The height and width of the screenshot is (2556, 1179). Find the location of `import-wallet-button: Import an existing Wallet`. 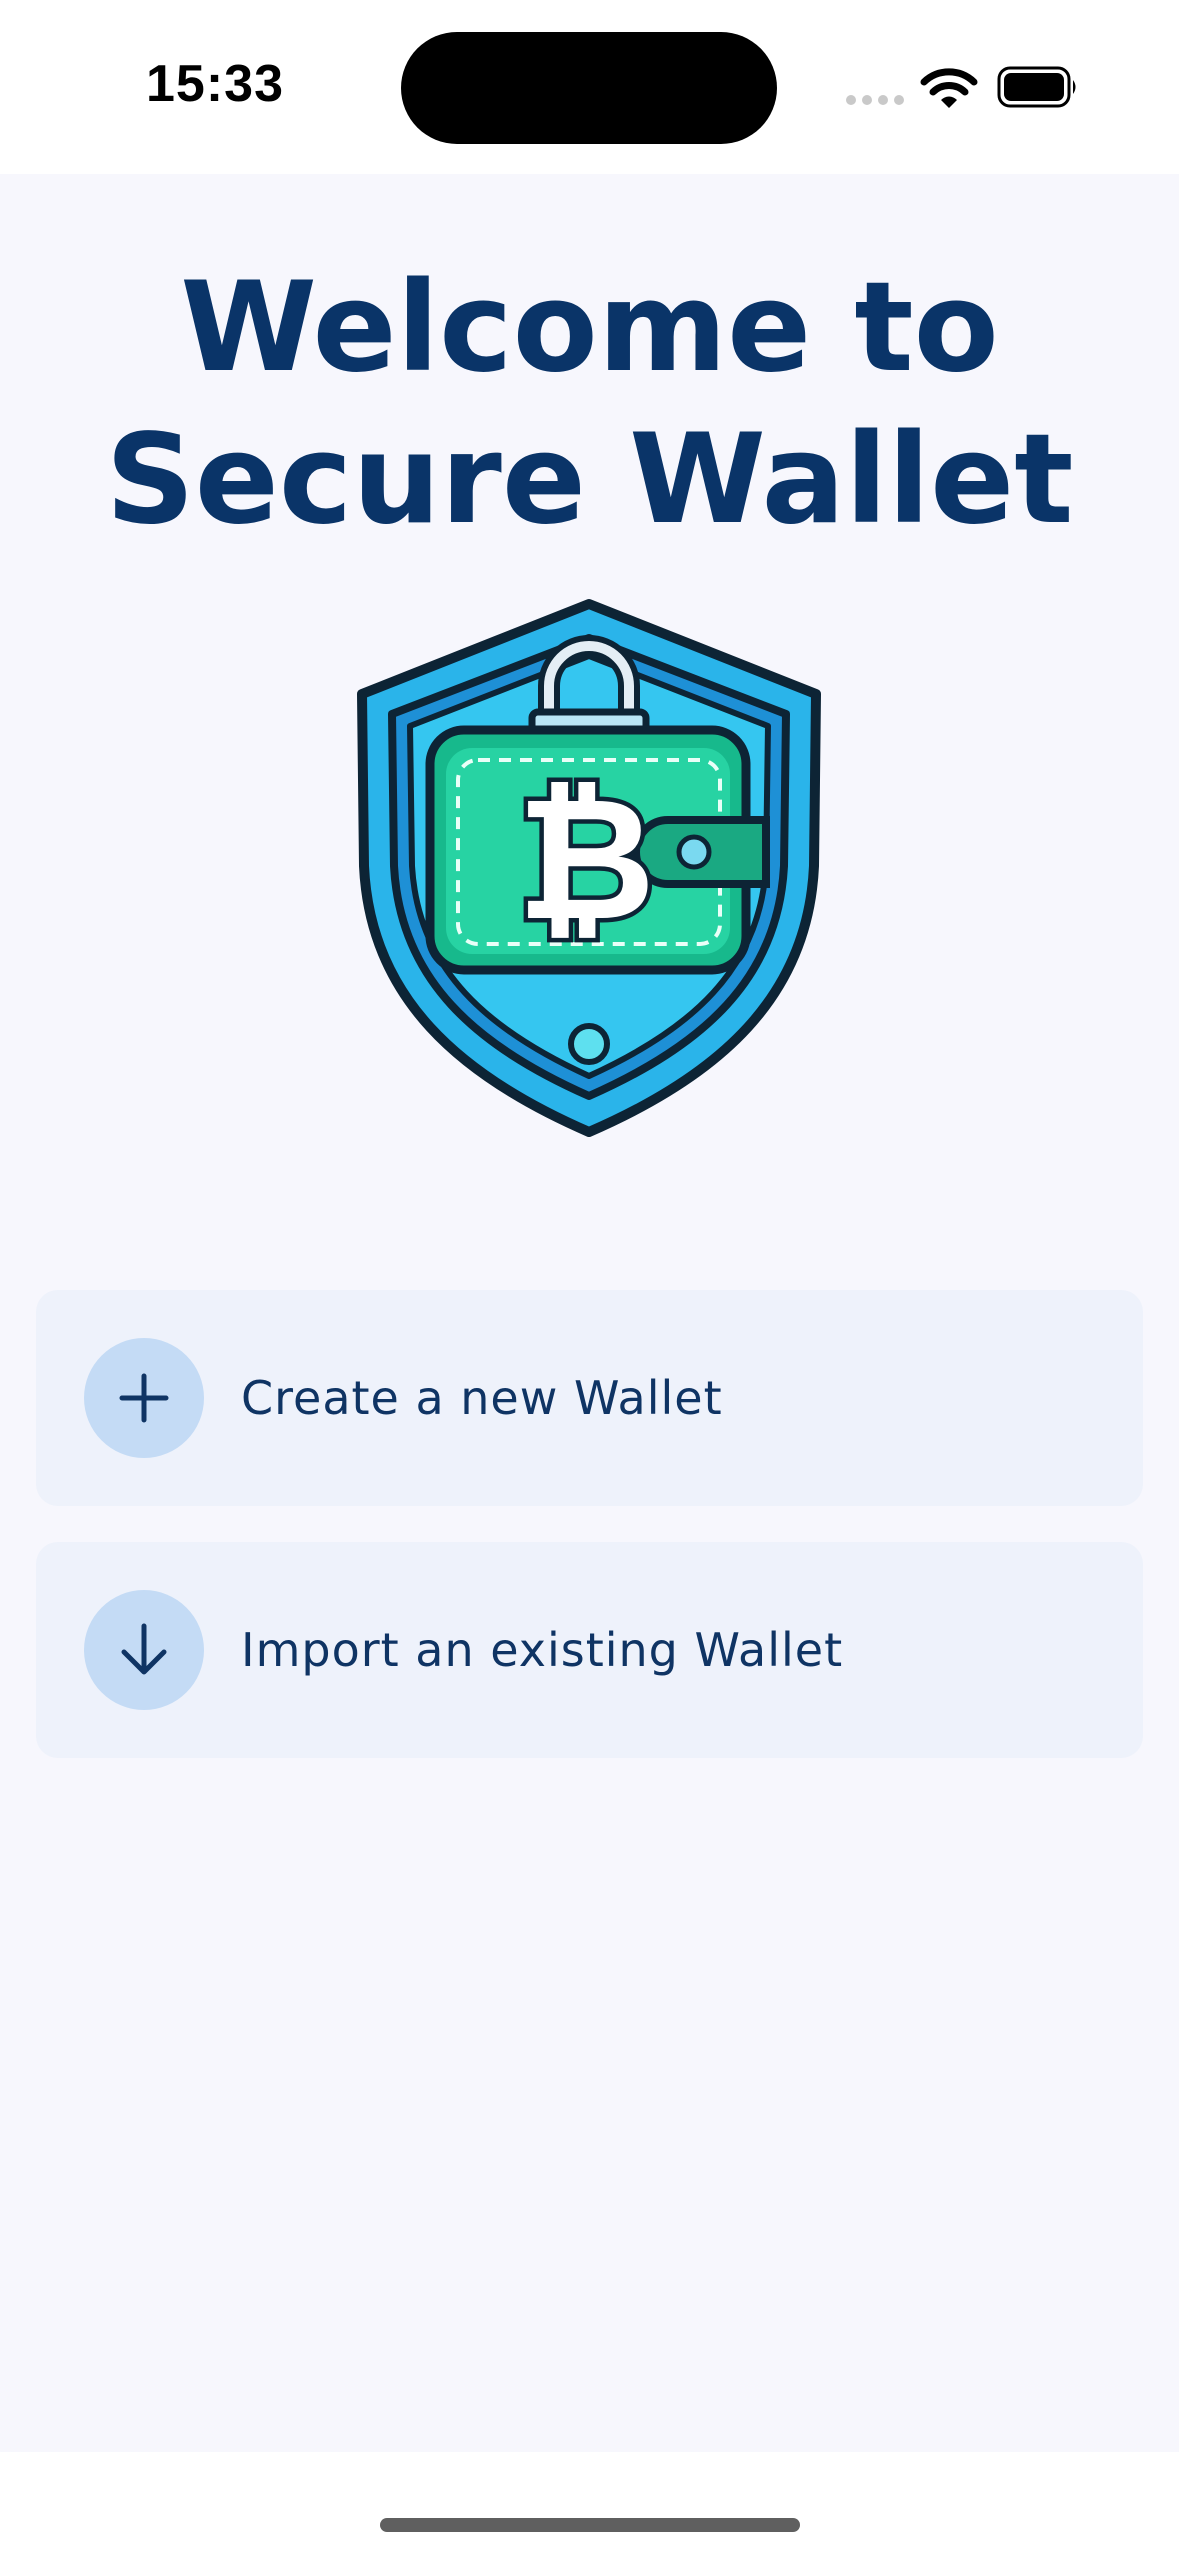

import-wallet-button: Import an existing Wallet is located at coordinates (589, 1650).